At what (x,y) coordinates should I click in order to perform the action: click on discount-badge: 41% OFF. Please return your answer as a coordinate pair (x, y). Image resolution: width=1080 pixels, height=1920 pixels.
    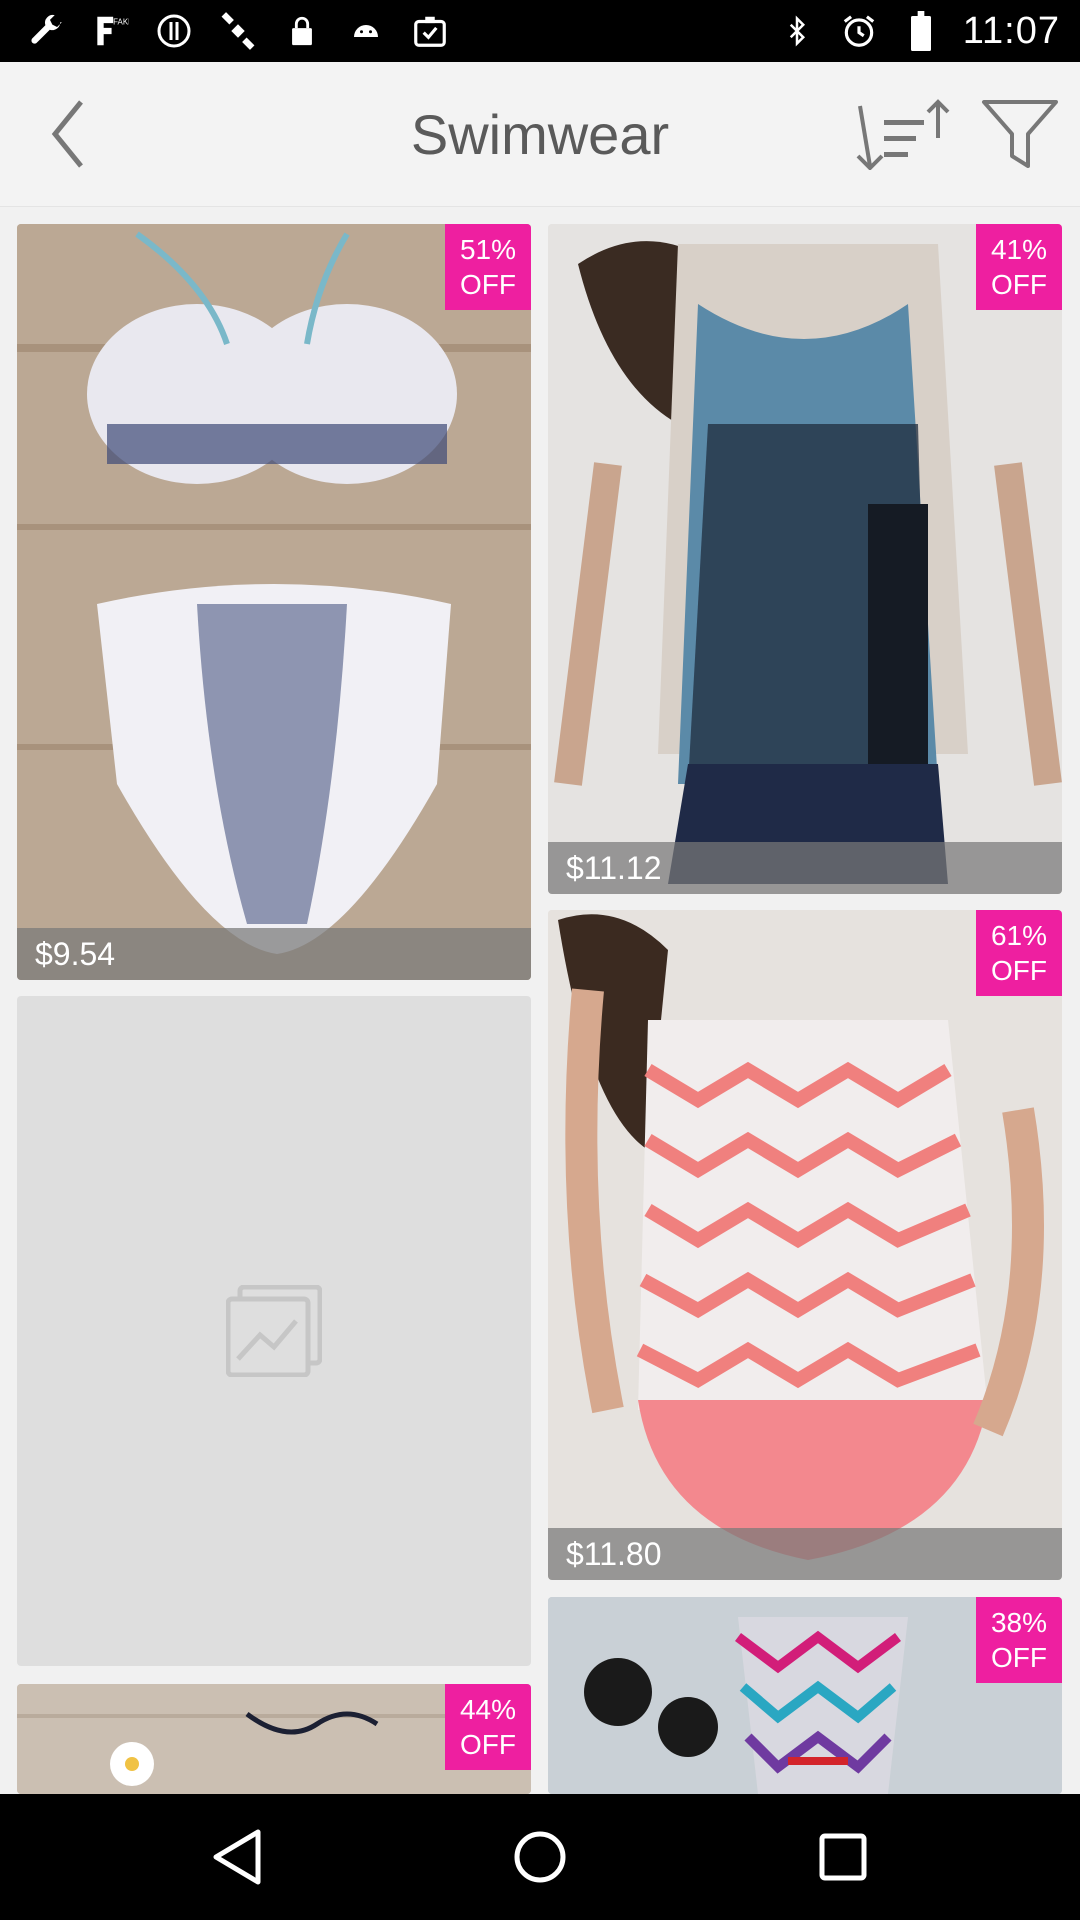
    Looking at the image, I should click on (1019, 267).